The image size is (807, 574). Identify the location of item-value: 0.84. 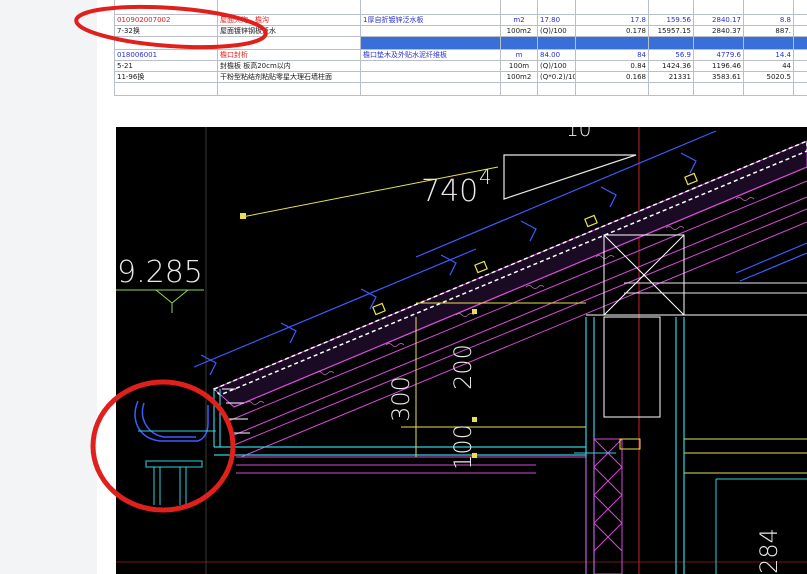
(612, 66).